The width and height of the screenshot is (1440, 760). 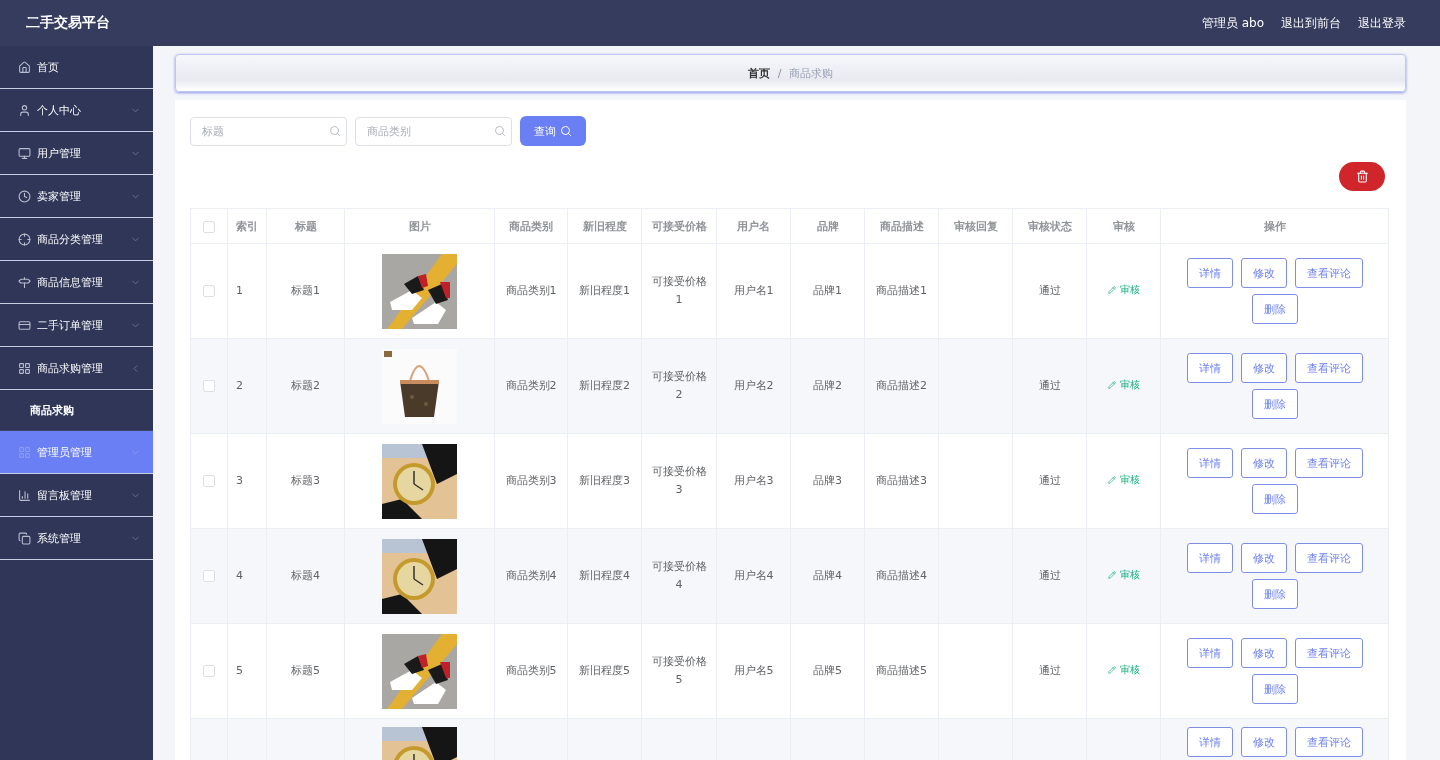 What do you see at coordinates (239, 671) in the screenshot?
I see `row-index: 5` at bounding box center [239, 671].